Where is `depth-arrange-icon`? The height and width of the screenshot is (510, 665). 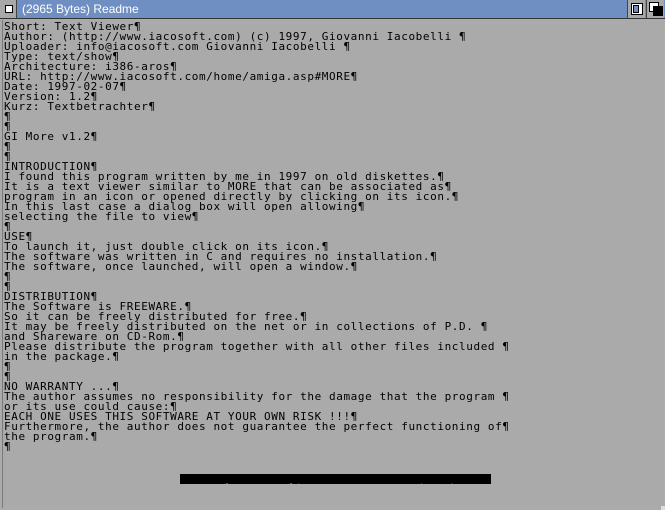 depth-arrange-icon is located at coordinates (655, 9).